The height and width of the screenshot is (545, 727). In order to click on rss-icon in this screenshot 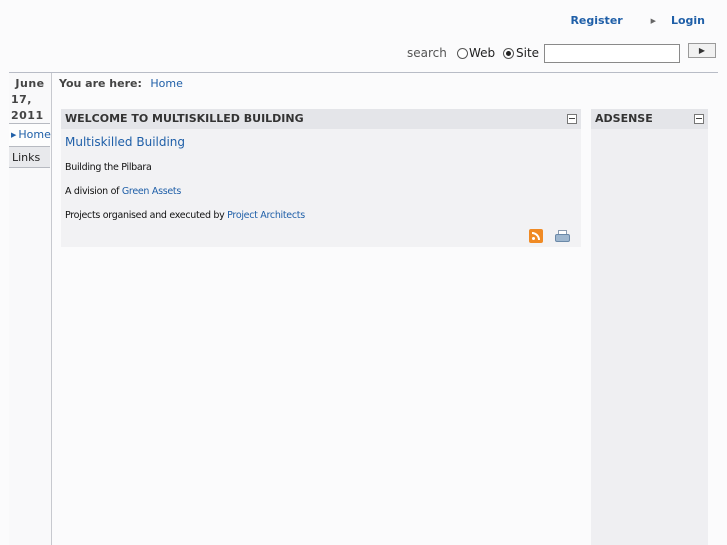, I will do `click(536, 236)`.